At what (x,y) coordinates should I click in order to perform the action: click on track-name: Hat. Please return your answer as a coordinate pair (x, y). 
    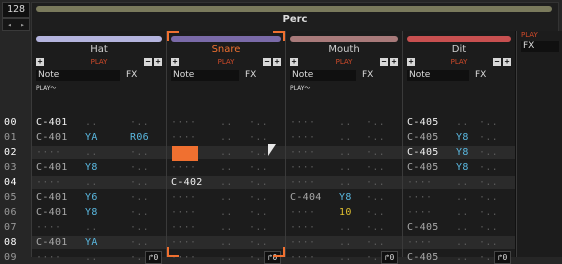
    Looking at the image, I should click on (99, 49).